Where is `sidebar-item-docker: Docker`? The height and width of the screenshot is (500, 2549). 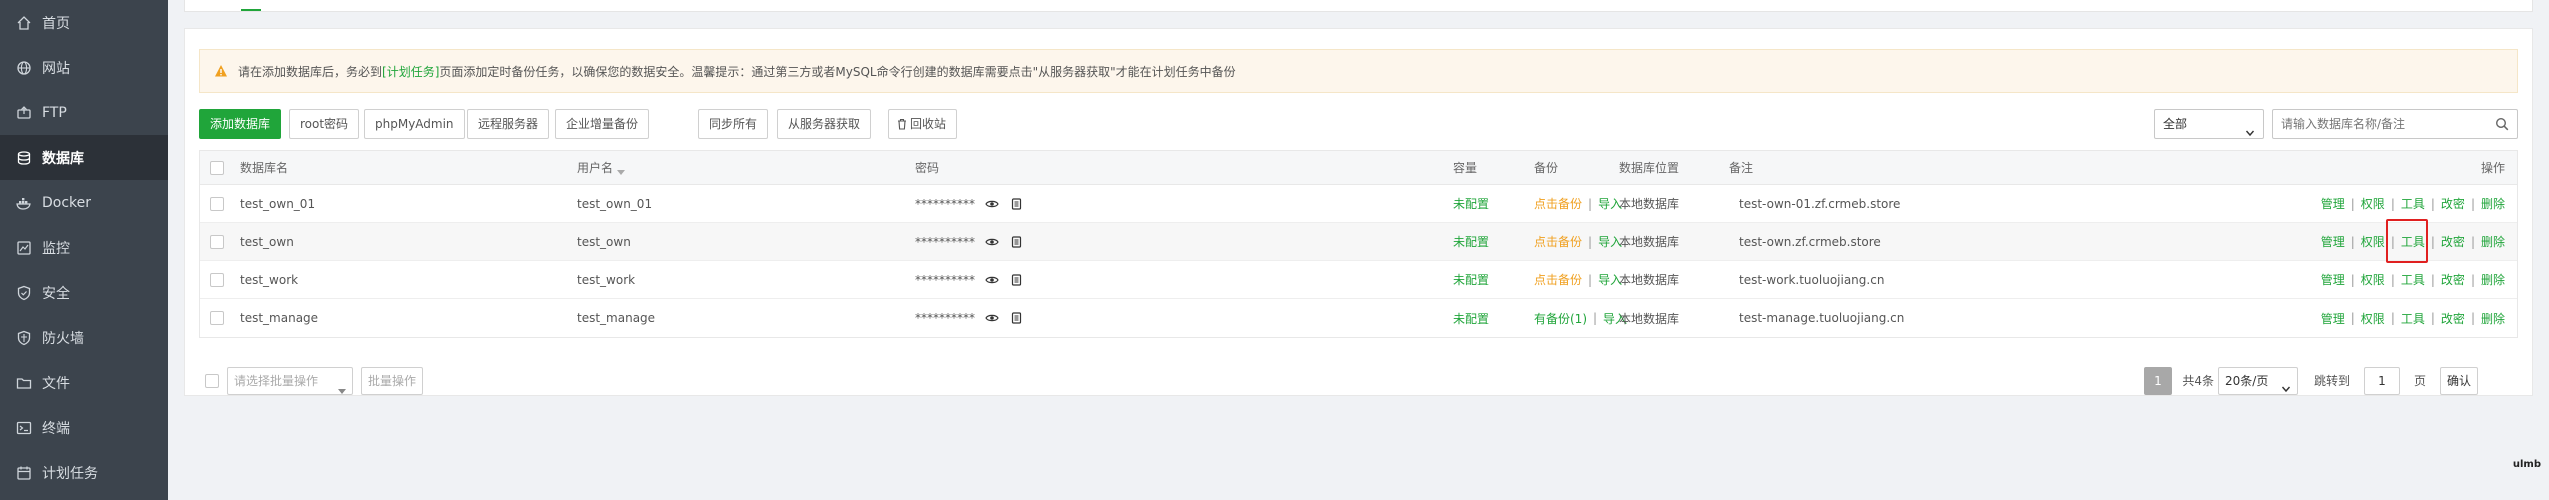
sidebar-item-docker: Docker is located at coordinates (84, 202).